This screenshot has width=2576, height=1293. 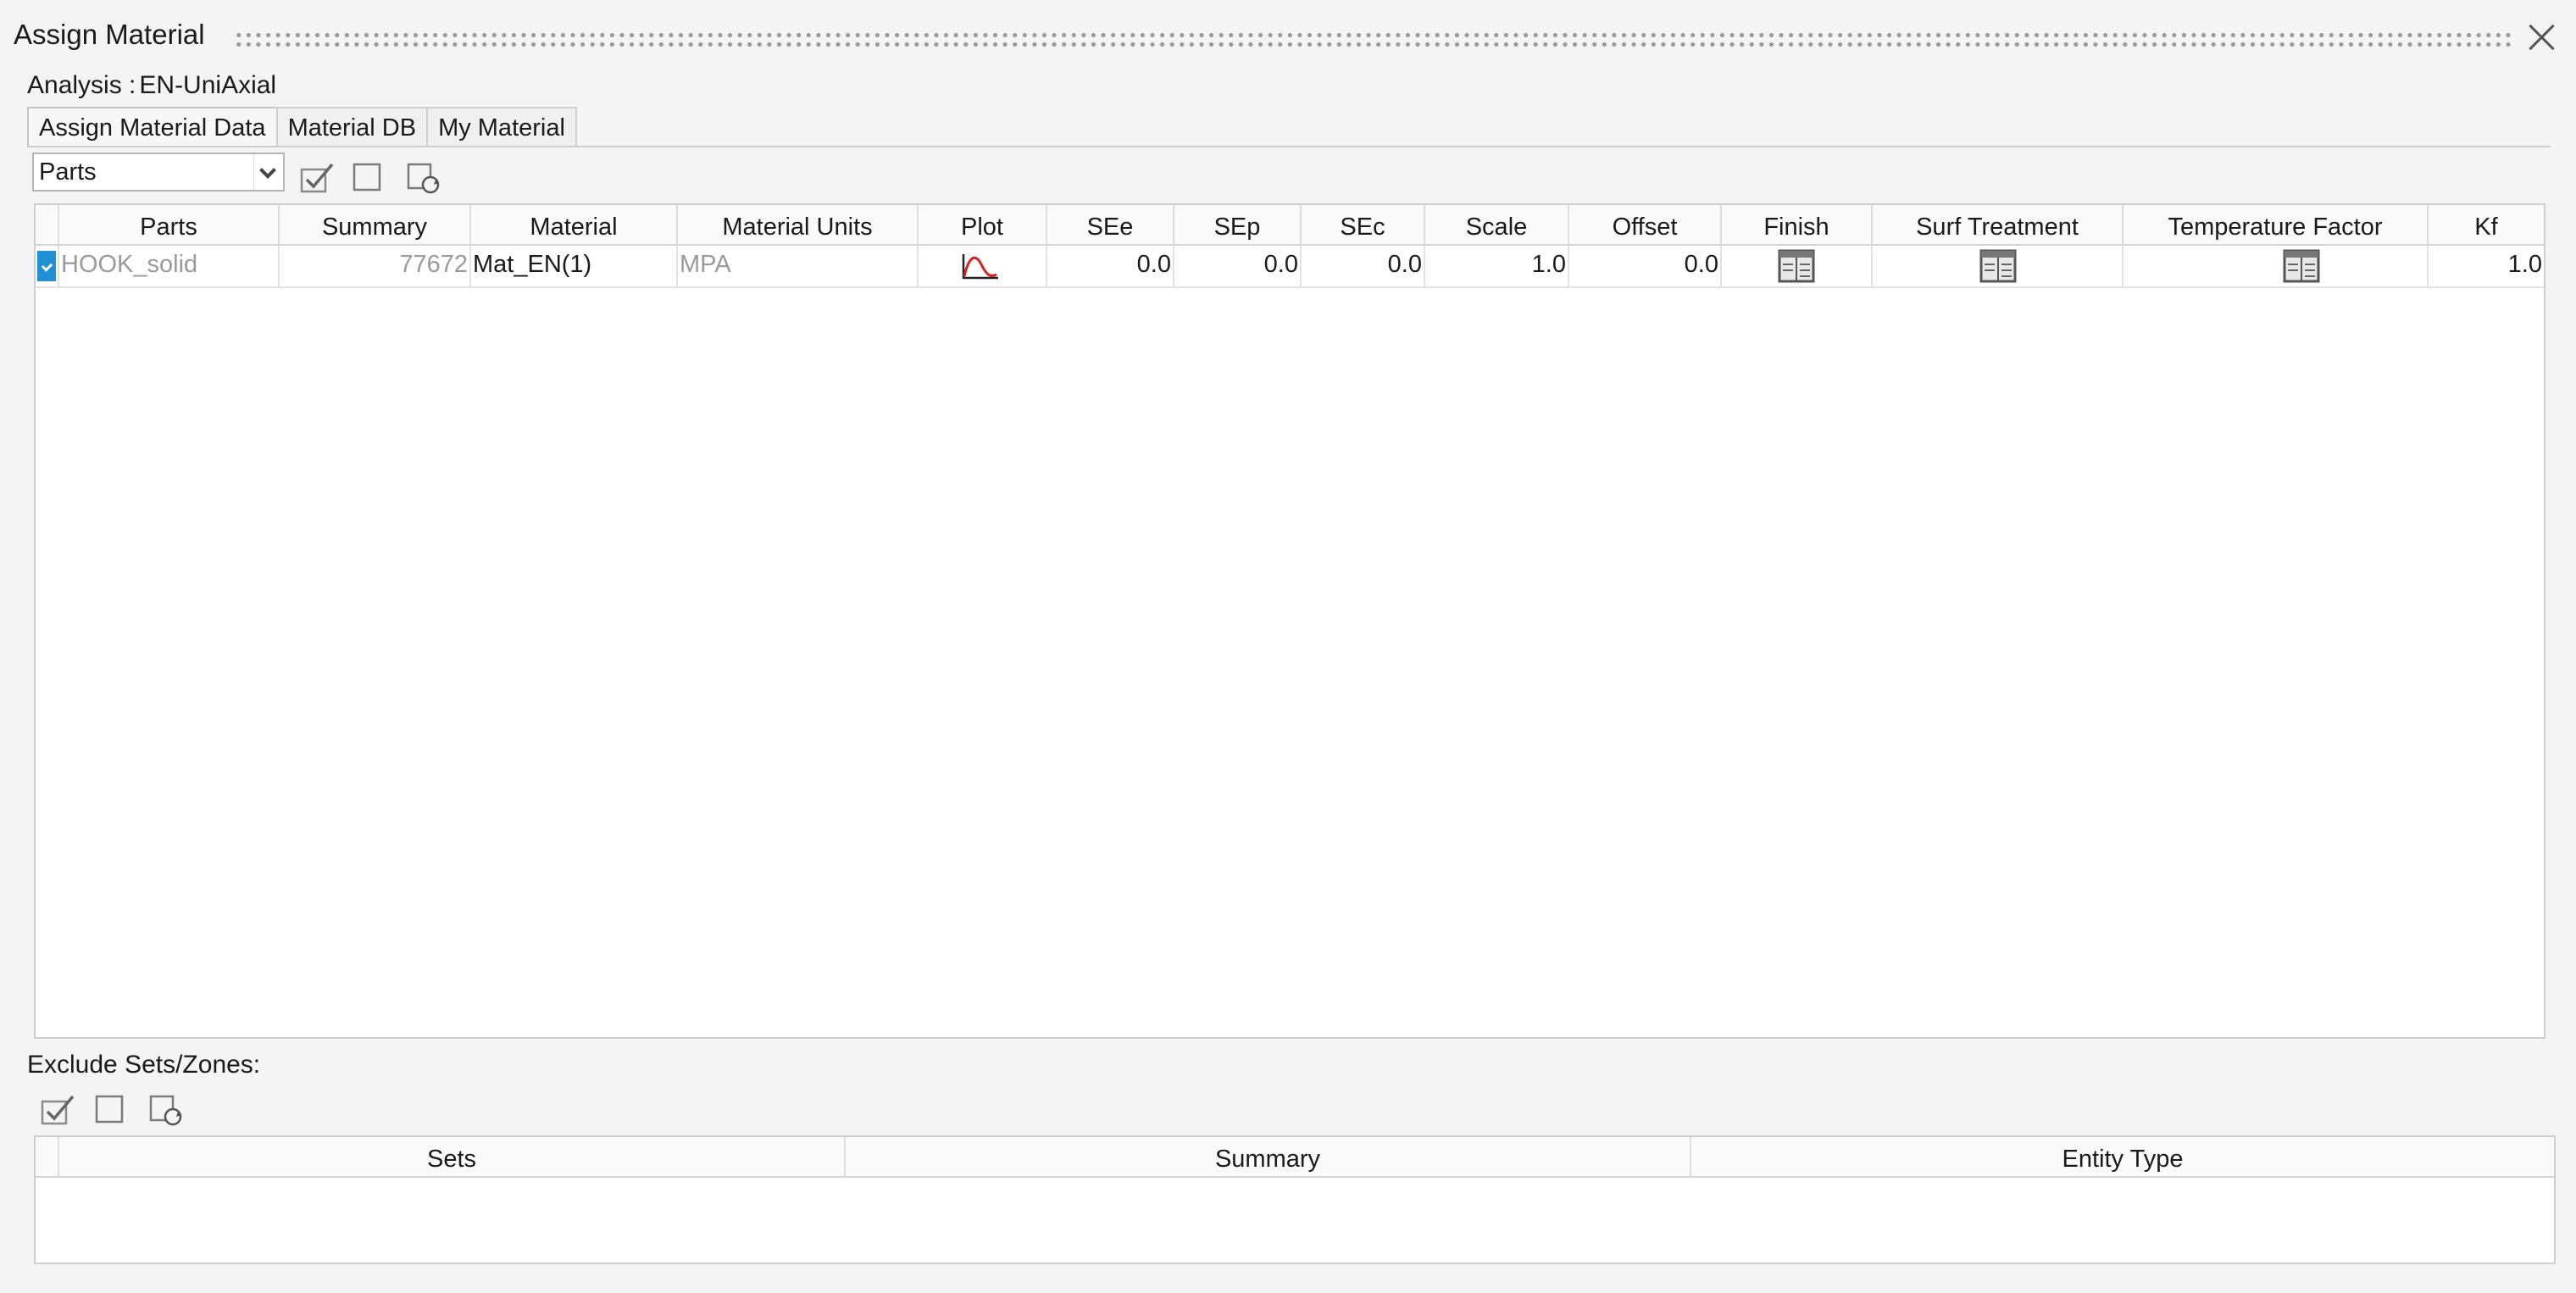 I want to click on column-header-material: Material, so click(x=574, y=225).